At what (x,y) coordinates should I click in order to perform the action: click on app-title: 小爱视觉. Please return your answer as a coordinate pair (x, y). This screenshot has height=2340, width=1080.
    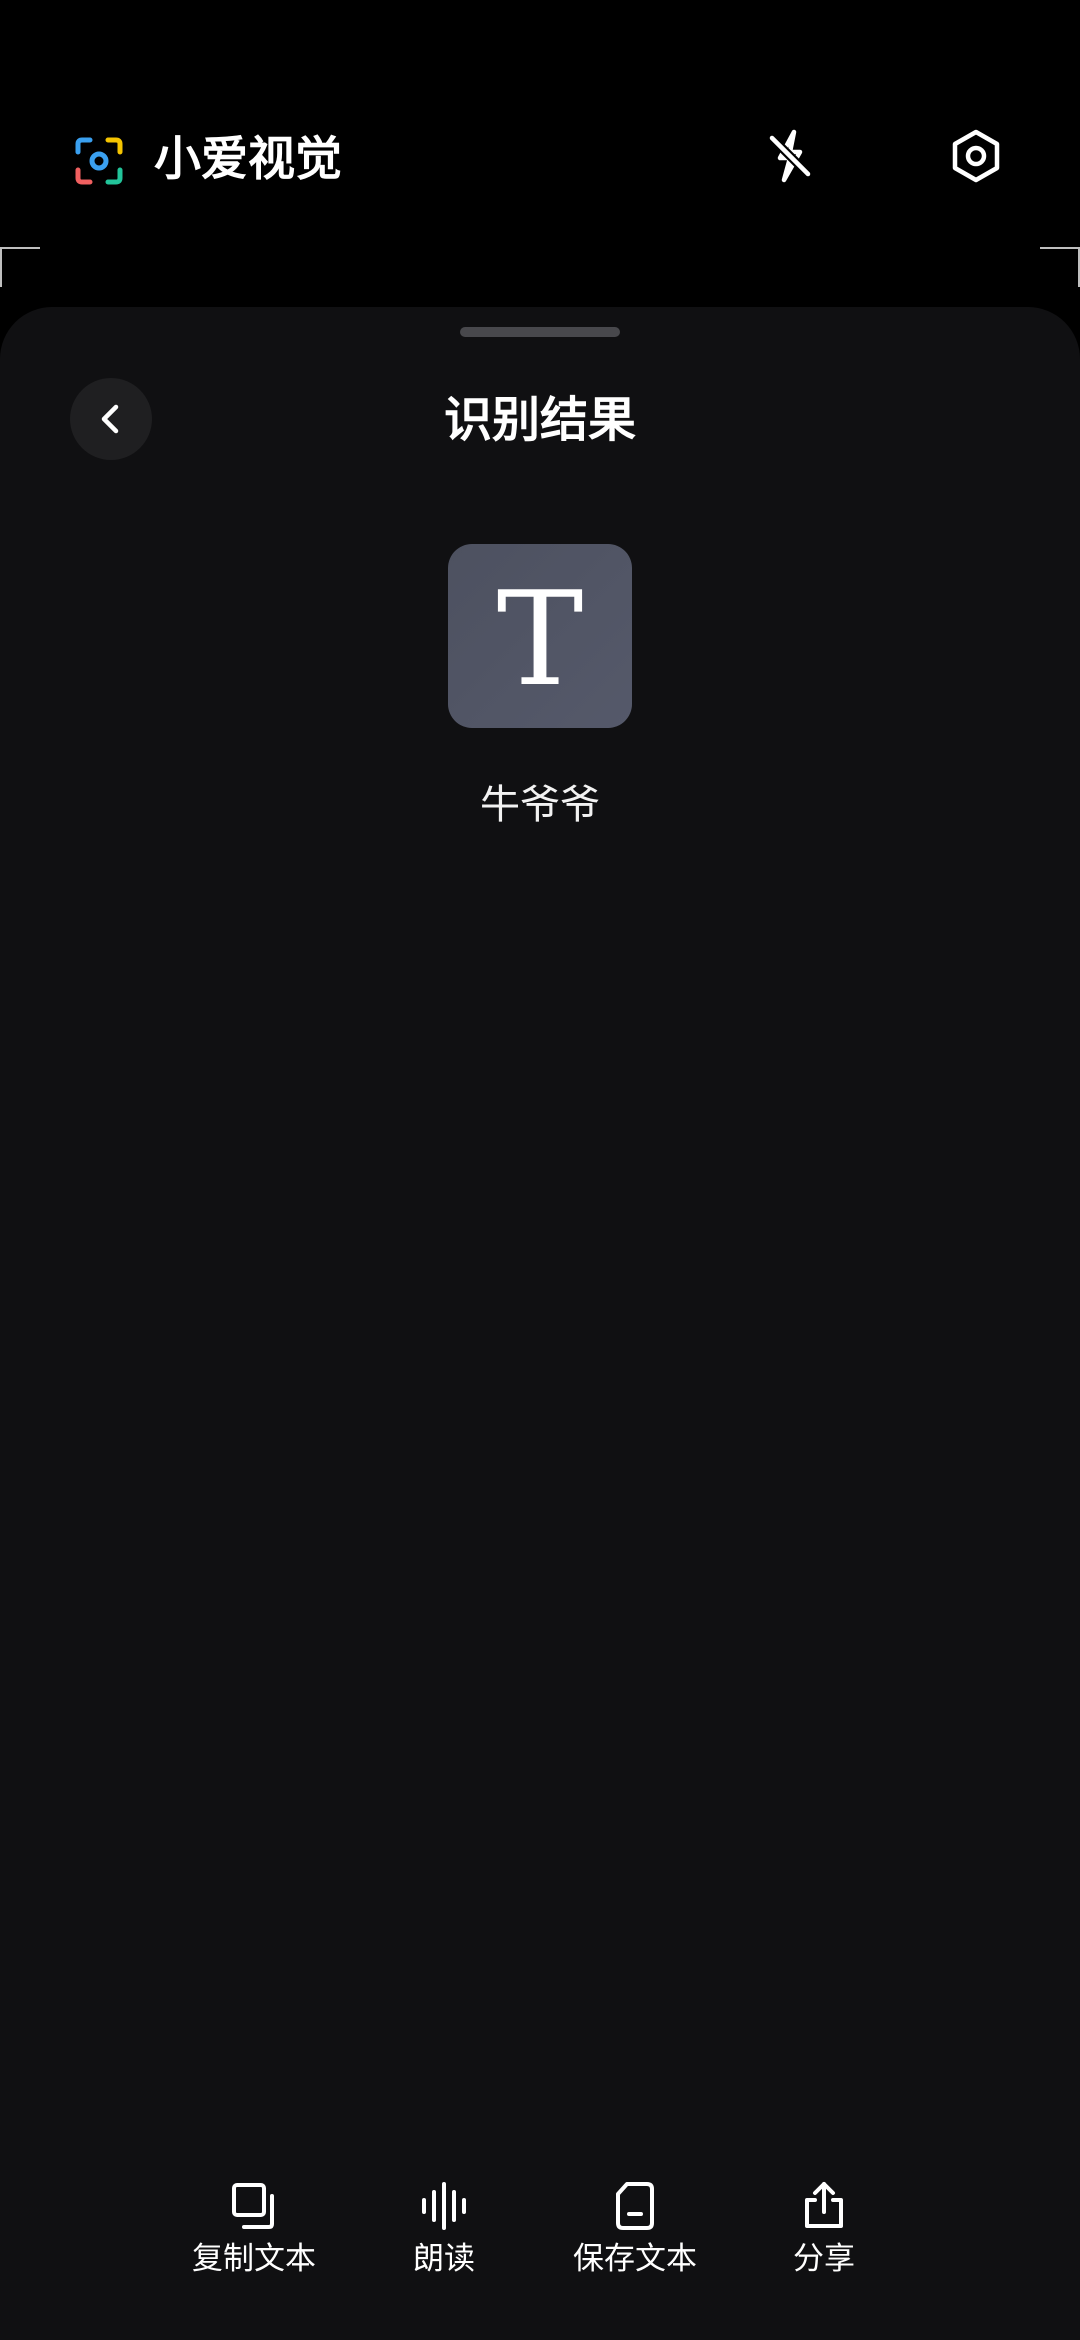
    Looking at the image, I should click on (248, 159).